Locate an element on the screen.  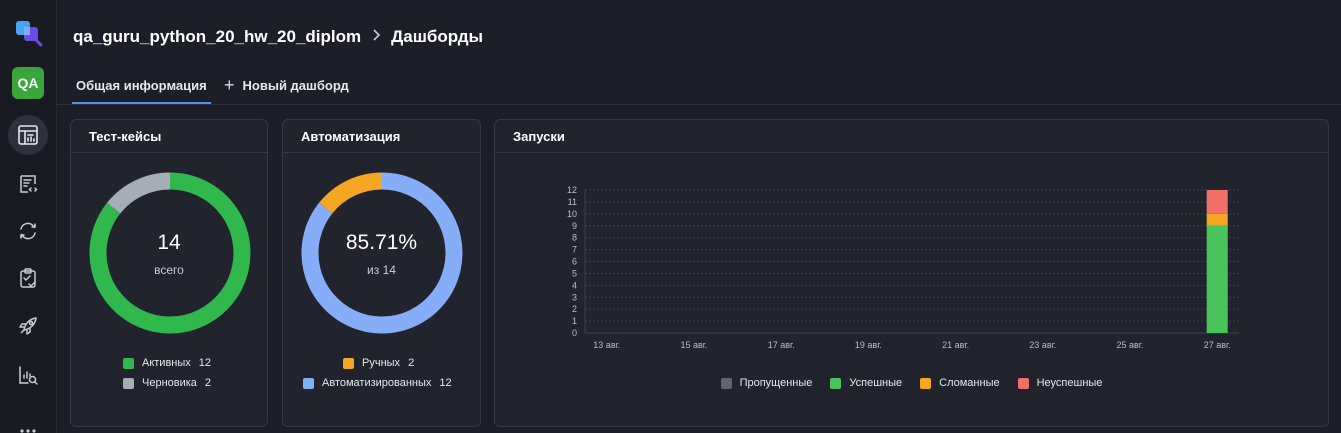
legend-active-label: Активных is located at coordinates (166, 363).